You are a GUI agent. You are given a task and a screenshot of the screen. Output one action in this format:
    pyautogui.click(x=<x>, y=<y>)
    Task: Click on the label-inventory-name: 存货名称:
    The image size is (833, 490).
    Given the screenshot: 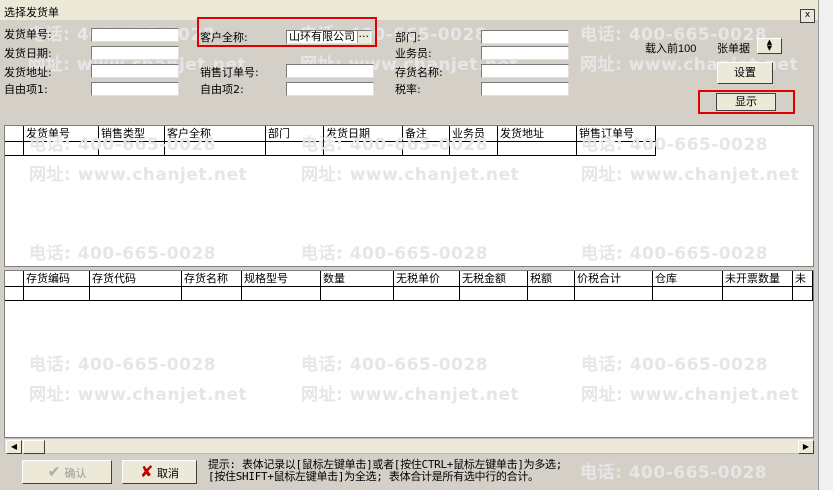 What is the action you would take?
    pyautogui.click(x=419, y=72)
    